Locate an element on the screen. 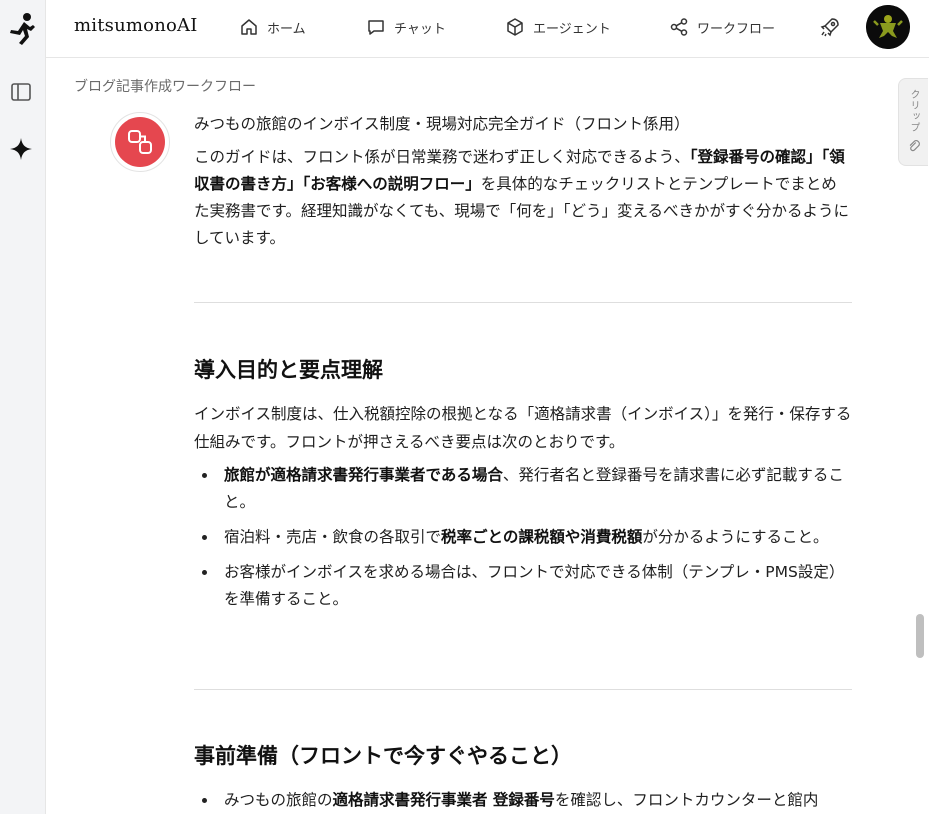 The height and width of the screenshot is (814, 929). nav-chat: チャット is located at coordinates (406, 27).